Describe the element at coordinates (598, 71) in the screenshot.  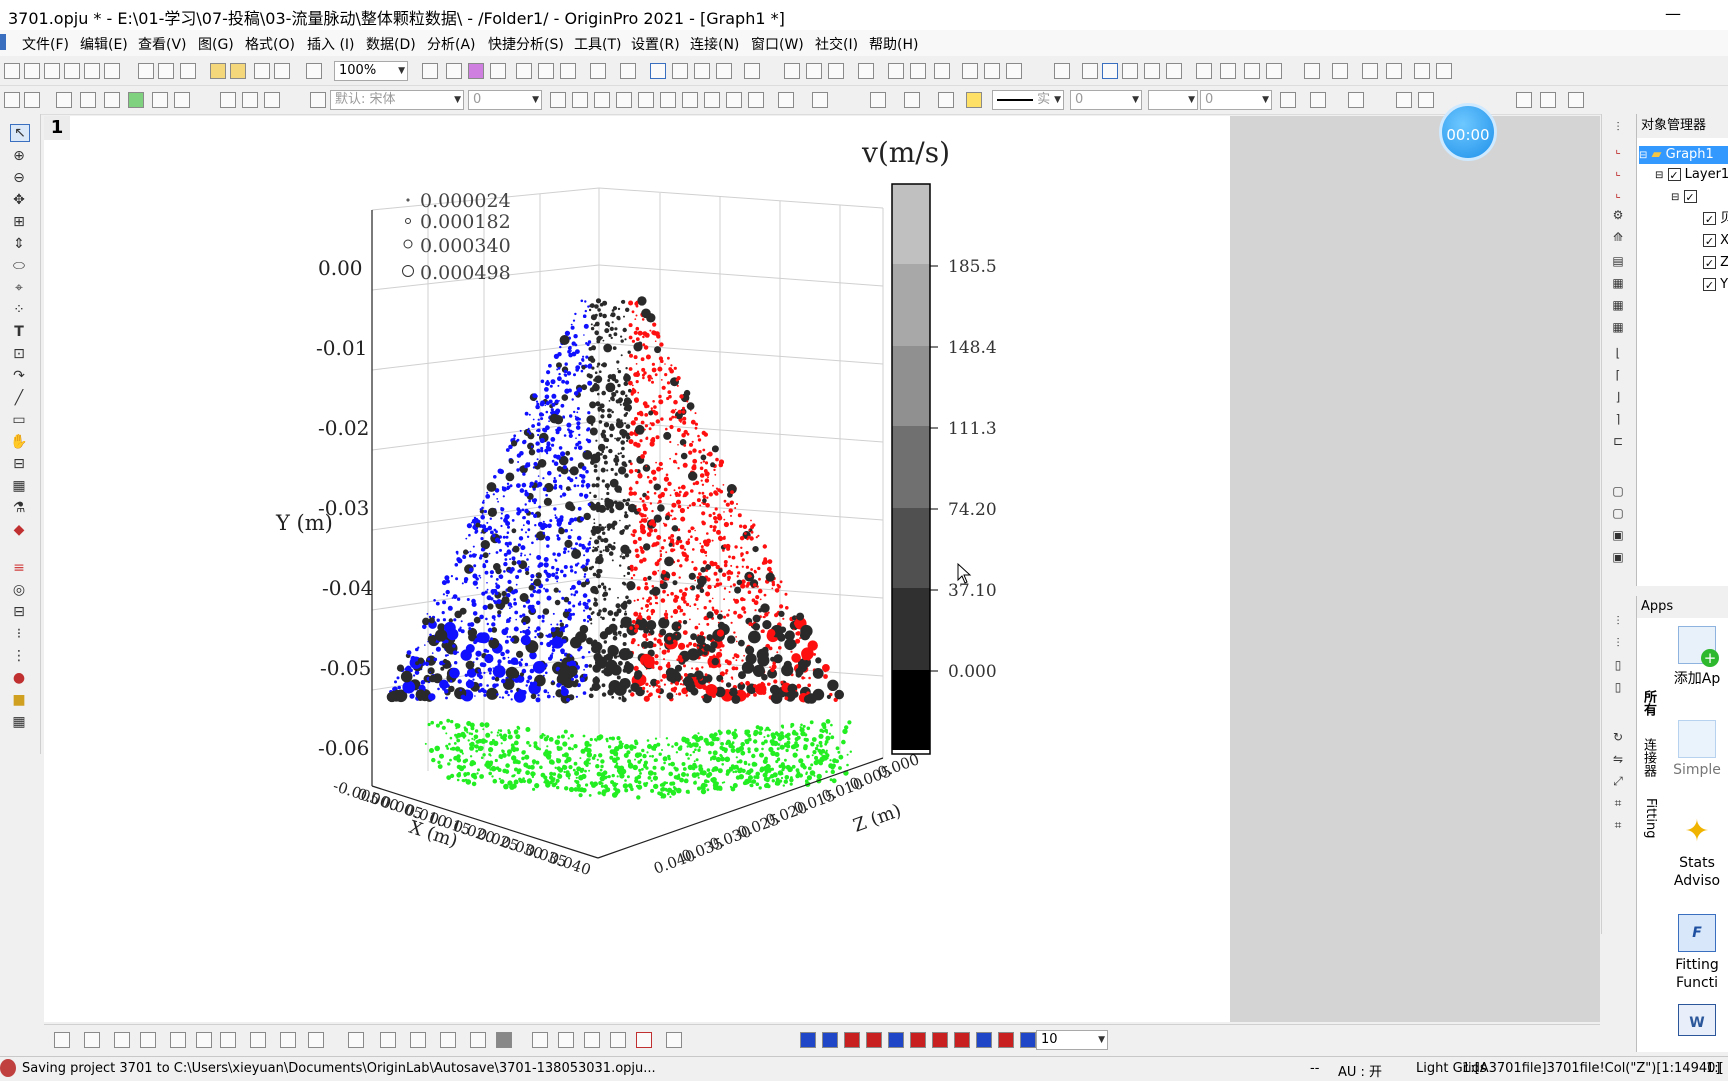
I see `project-explorer-icon` at that location.